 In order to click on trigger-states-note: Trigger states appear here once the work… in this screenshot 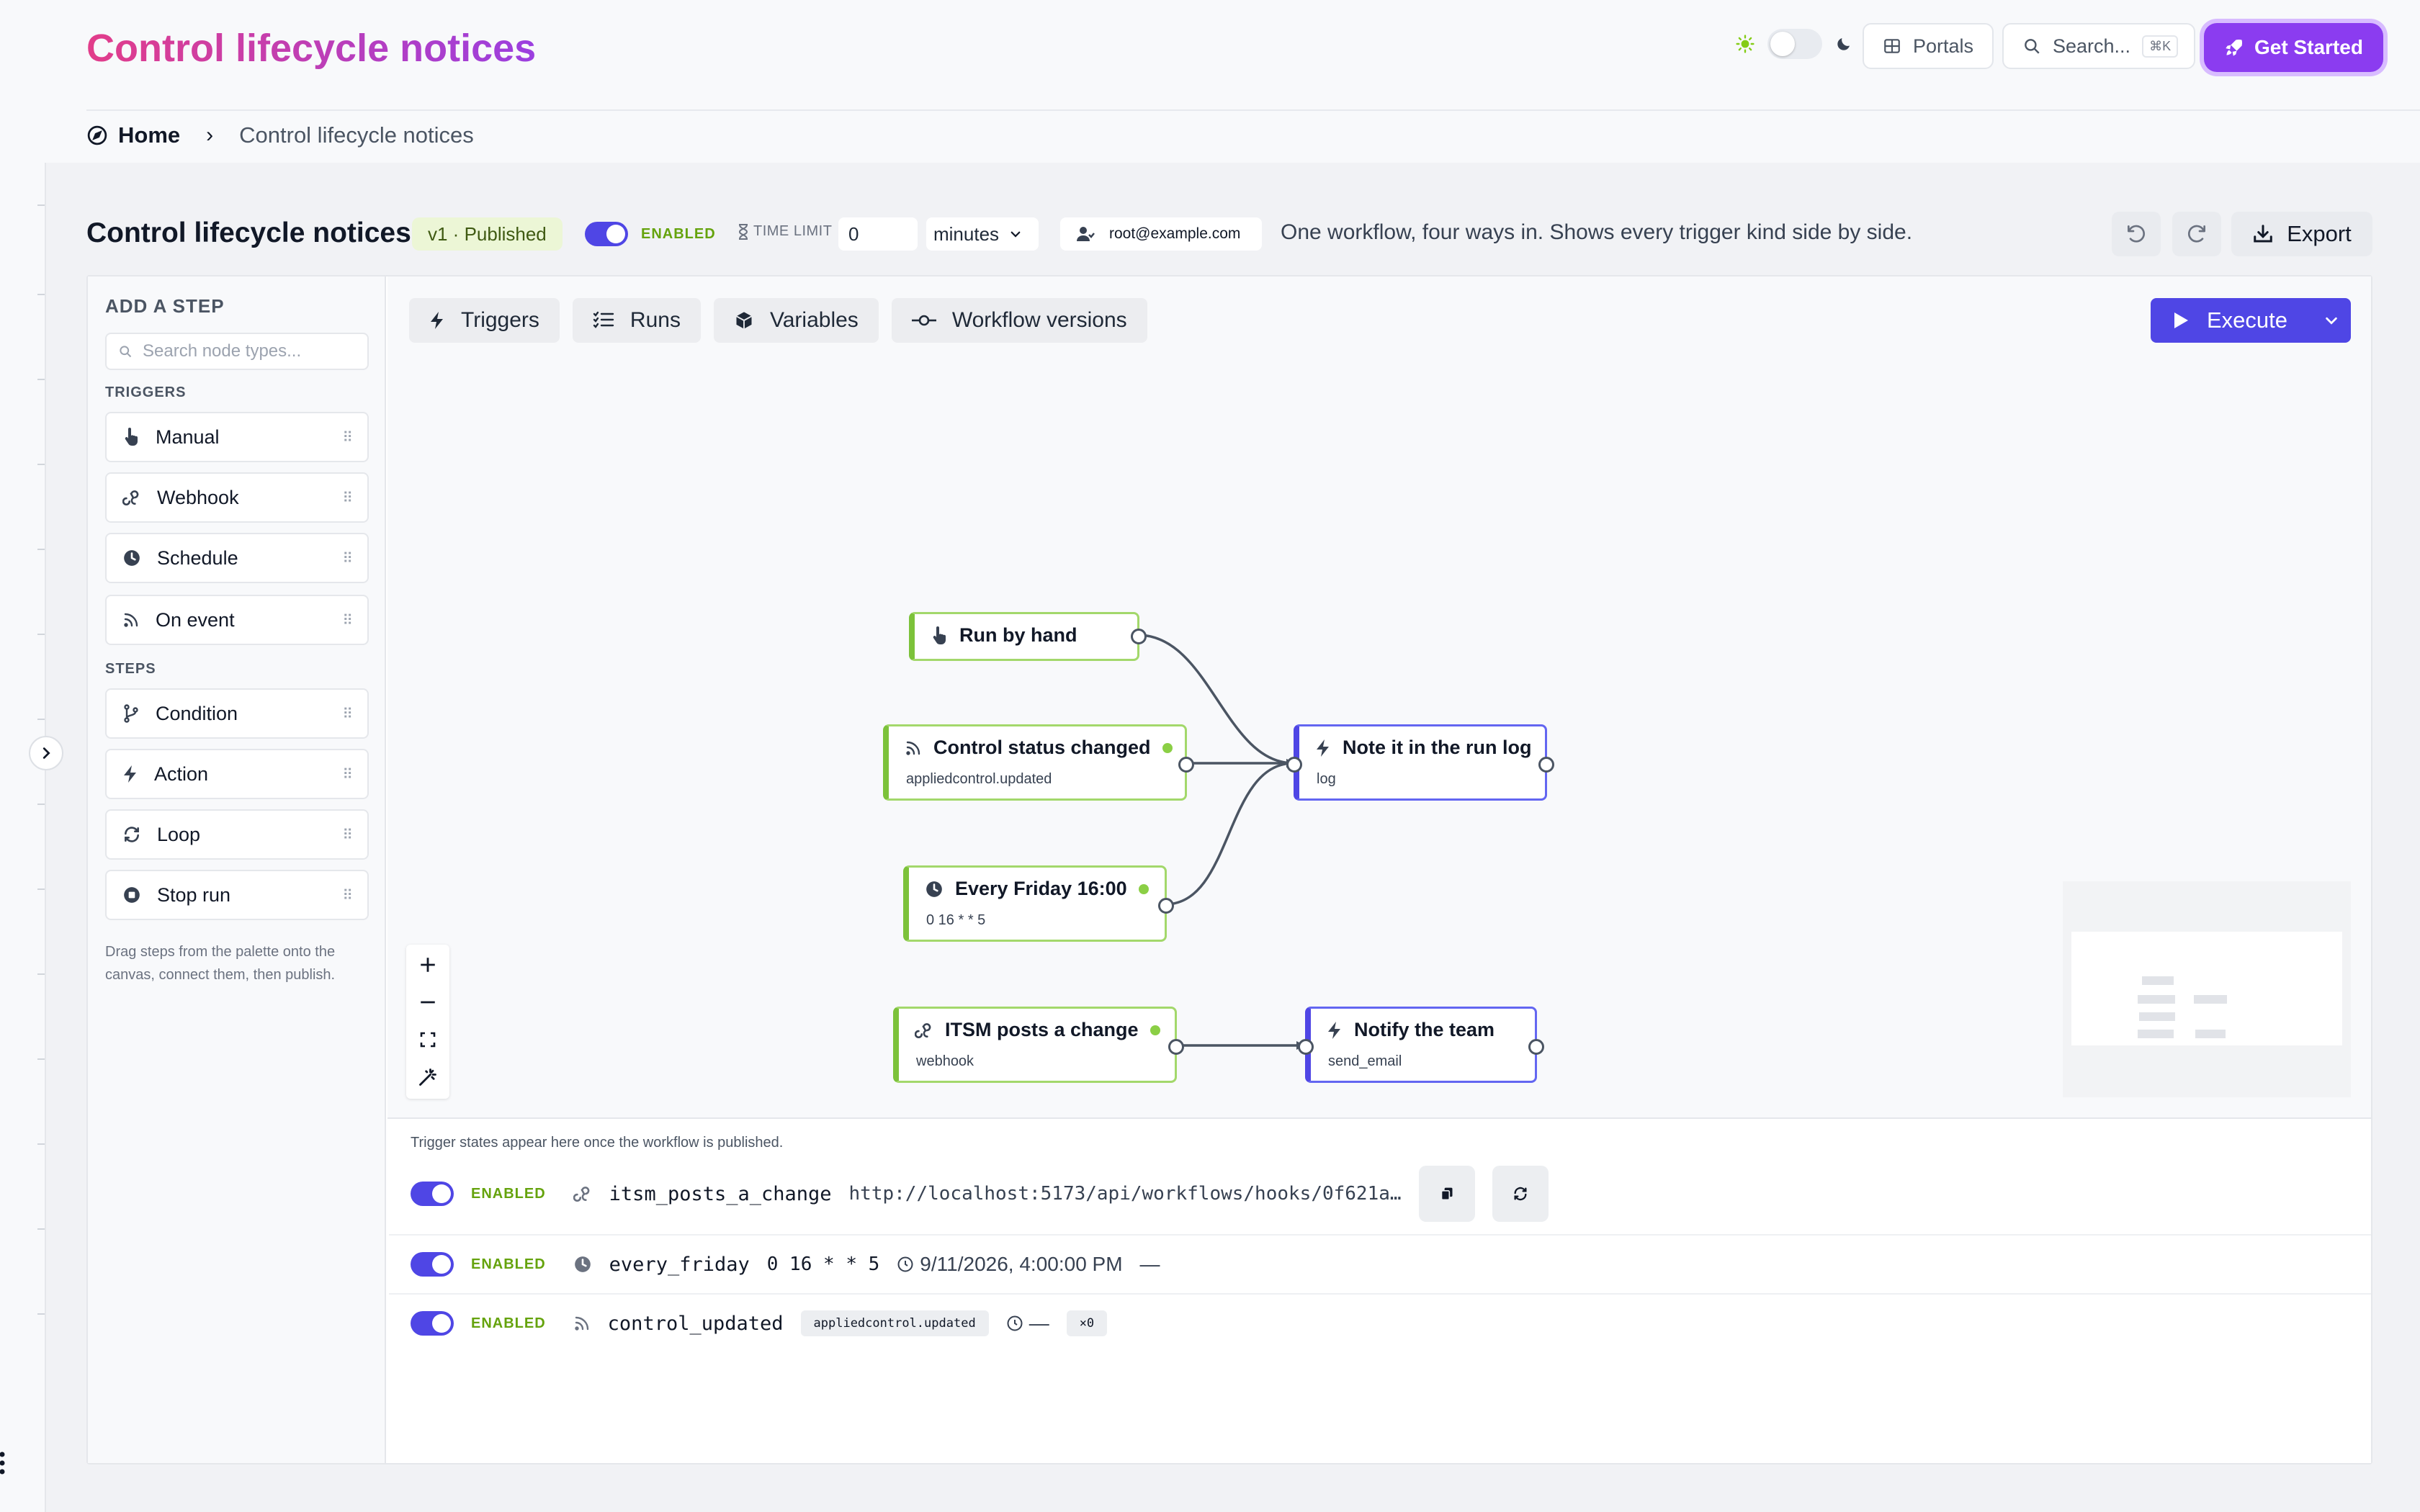, I will do `click(597, 1143)`.